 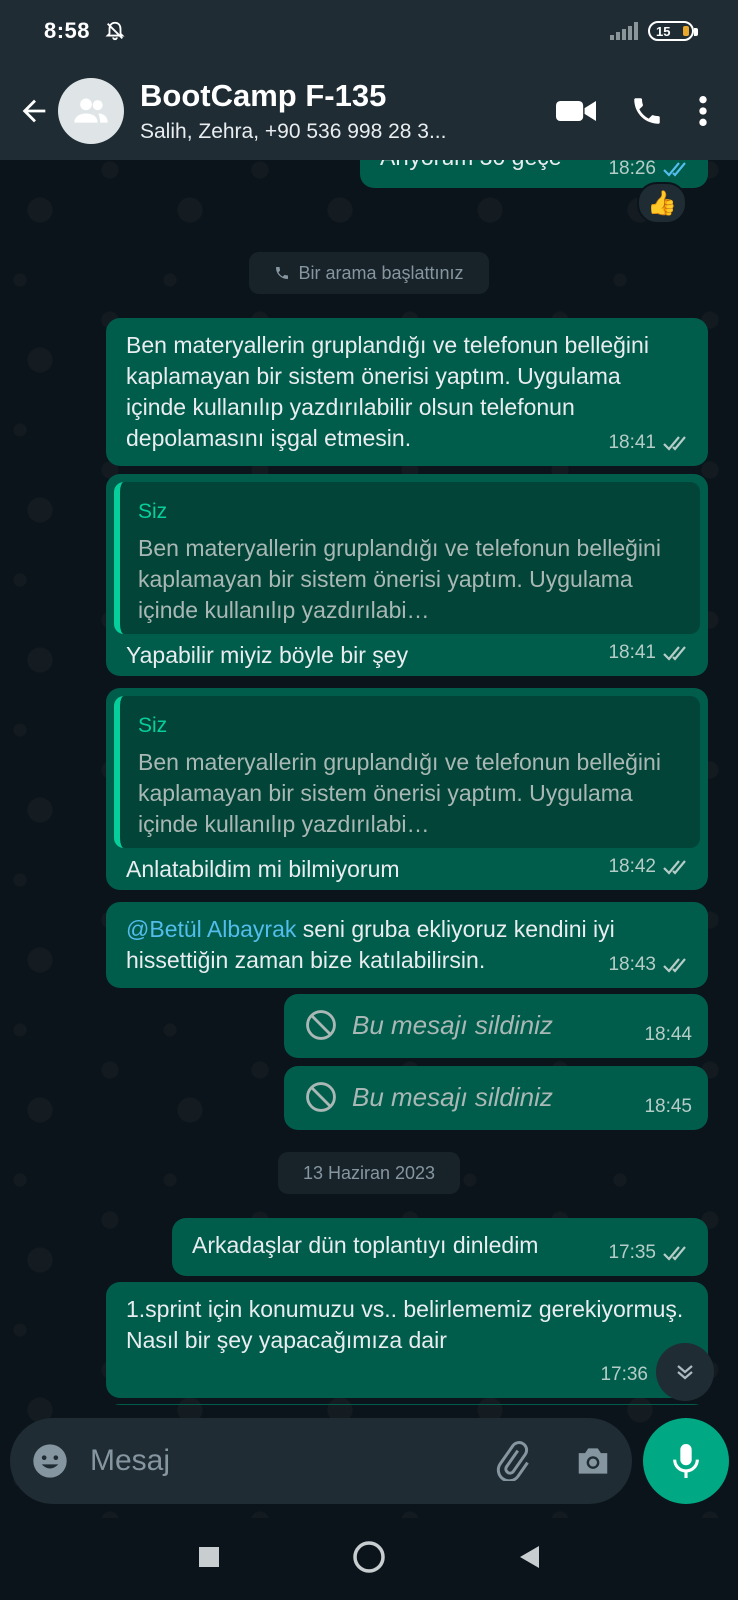 What do you see at coordinates (576, 111) in the screenshot?
I see `video-call-icon` at bounding box center [576, 111].